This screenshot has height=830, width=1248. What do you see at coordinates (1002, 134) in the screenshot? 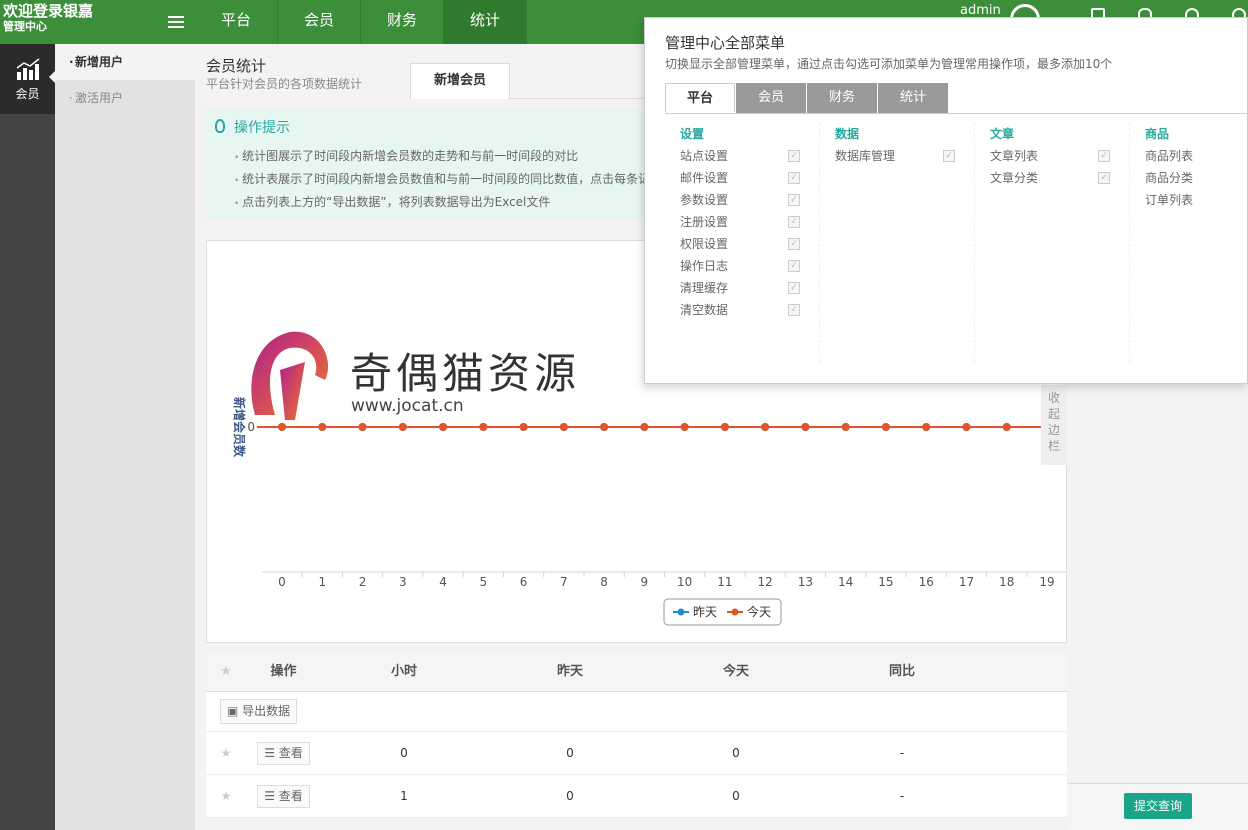
I see `menu-group-title: 文章` at bounding box center [1002, 134].